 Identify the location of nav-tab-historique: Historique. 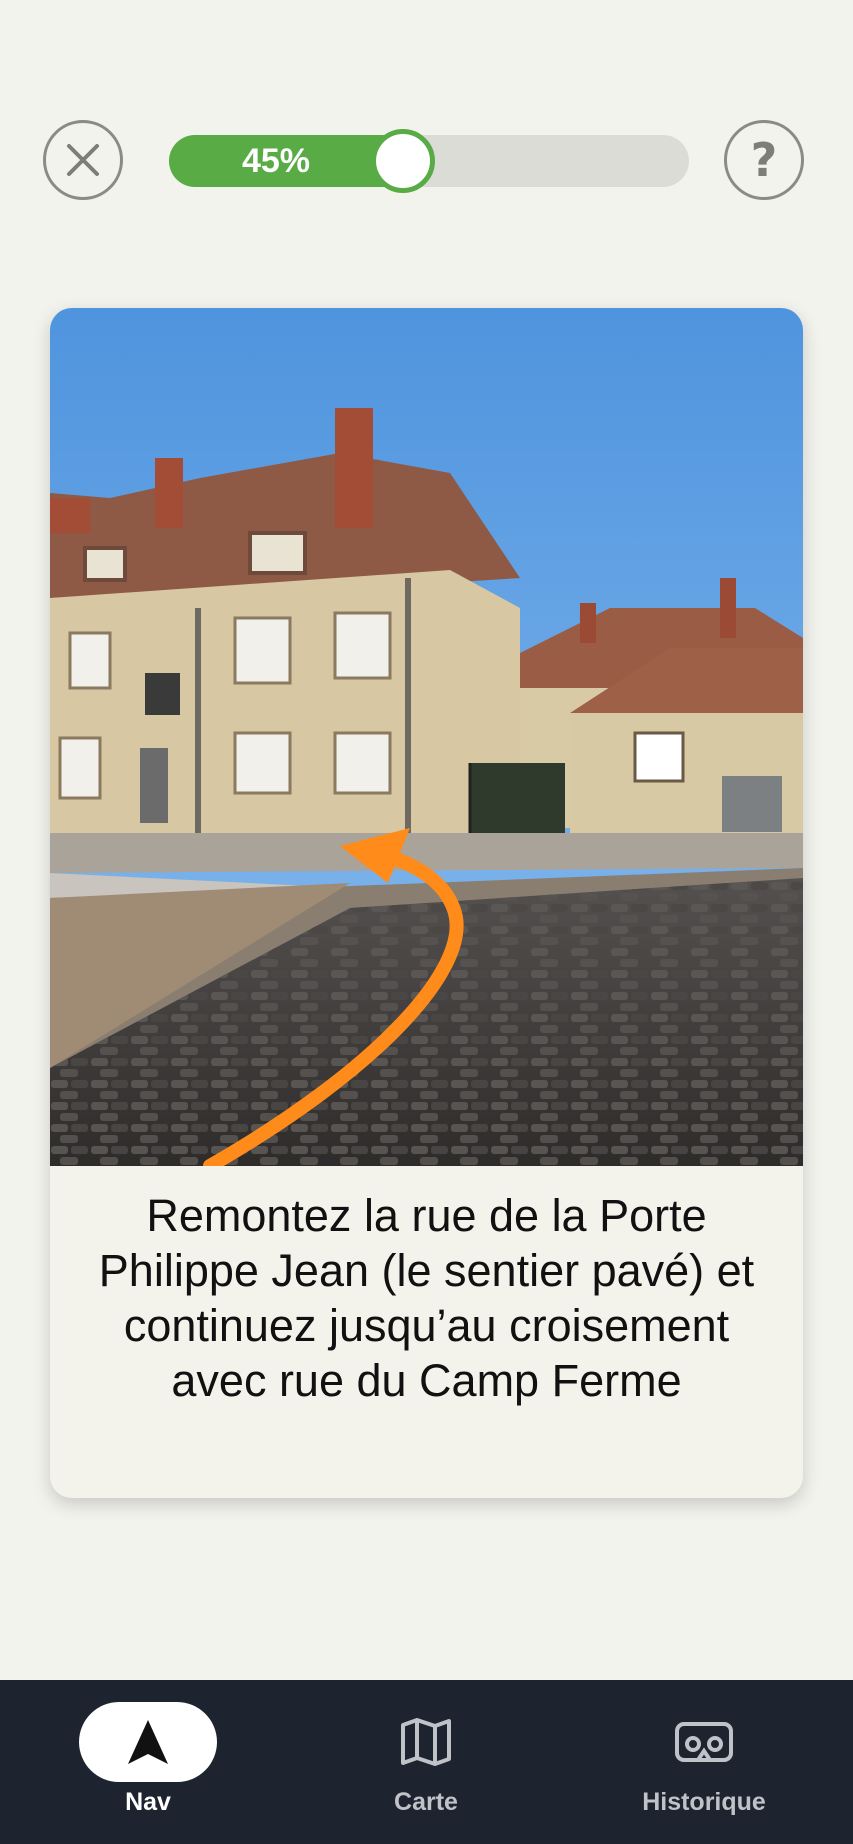
(704, 1762).